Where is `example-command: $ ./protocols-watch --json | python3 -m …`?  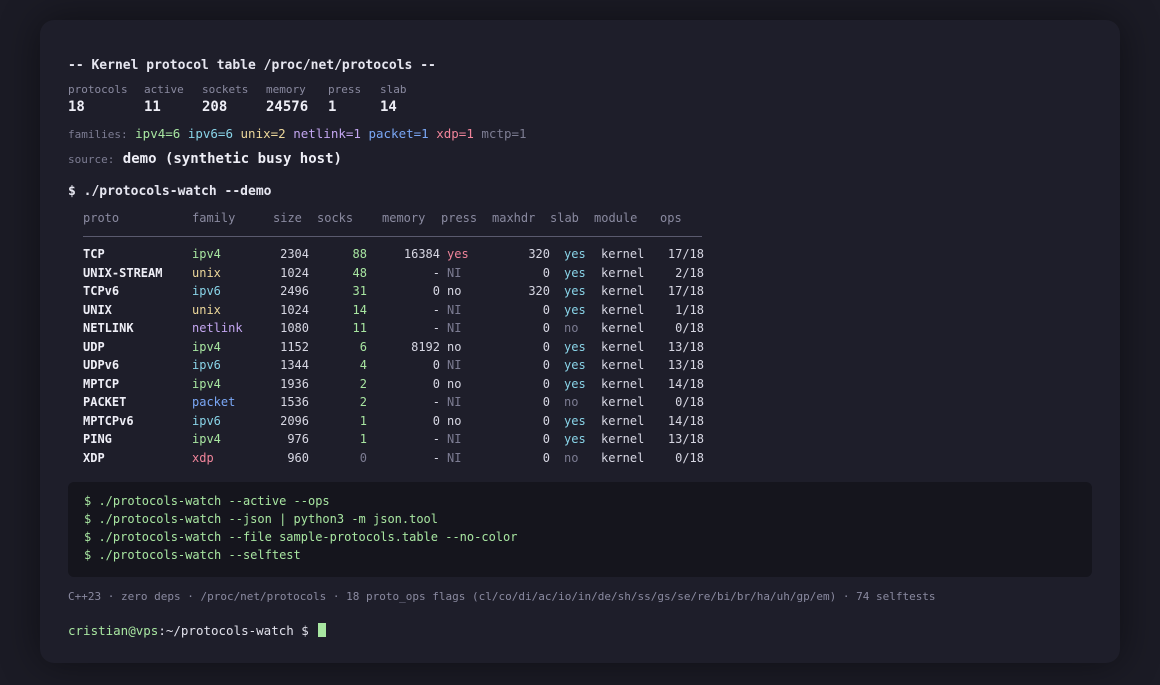 example-command: $ ./protocols-watch --json | python3 -m … is located at coordinates (261, 519).